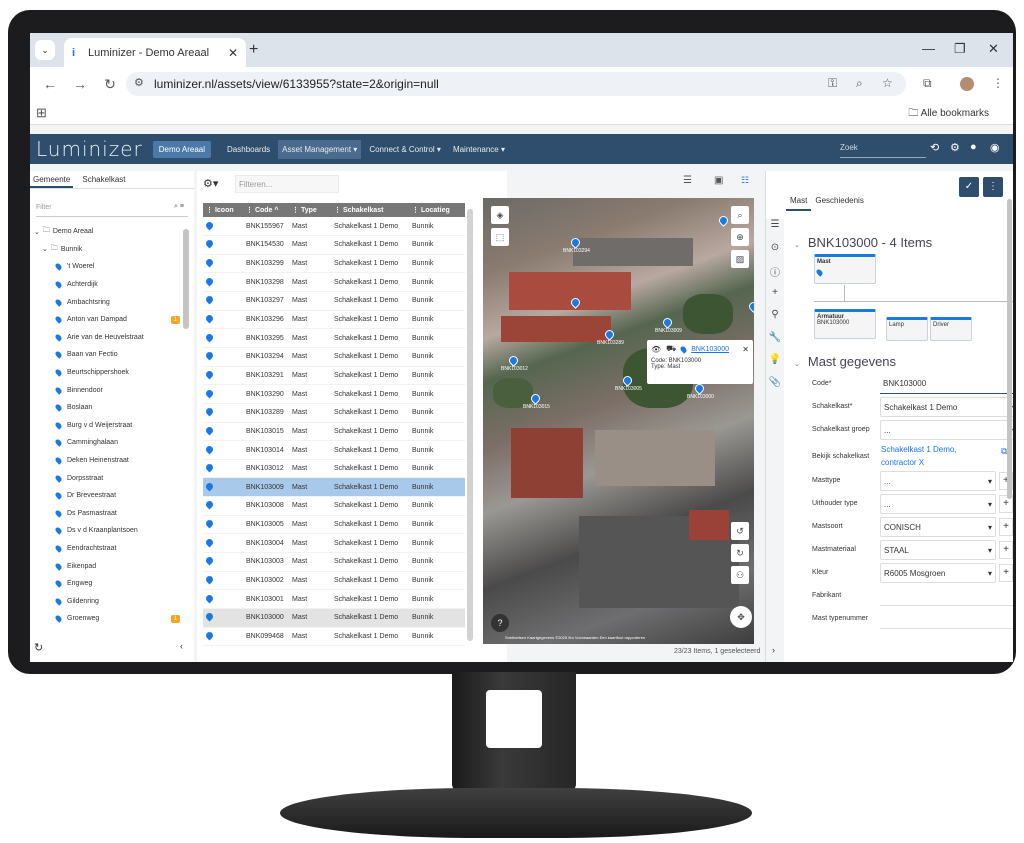 Image resolution: width=1024 pixels, height=843 pixels. What do you see at coordinates (993, 49) in the screenshot?
I see `close-window-icon: ✕` at bounding box center [993, 49].